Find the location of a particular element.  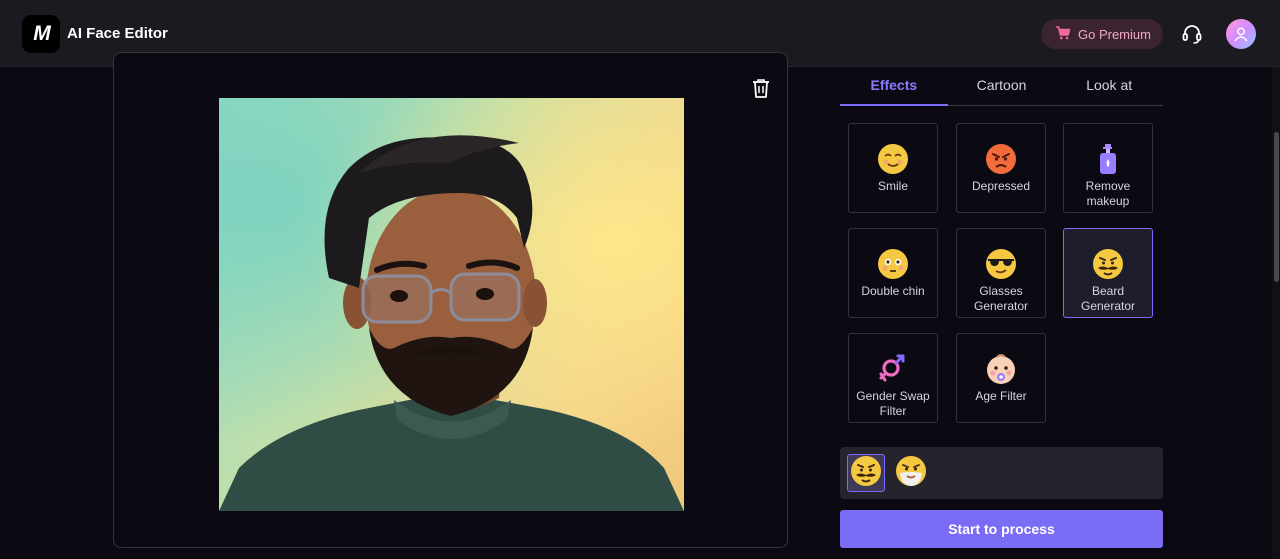

tab-effects: Effects is located at coordinates (894, 86).